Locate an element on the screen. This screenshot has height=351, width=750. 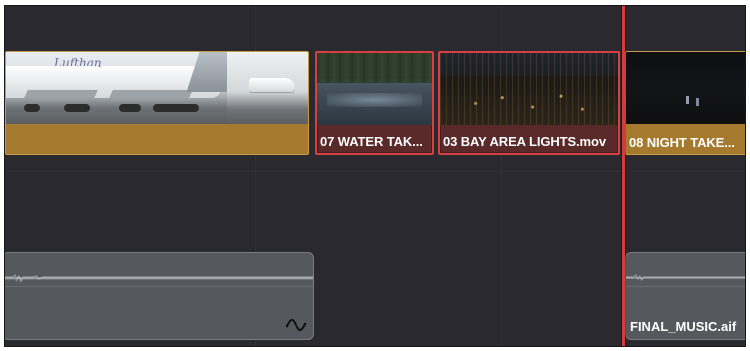
night-thumbnail is located at coordinates (685, 88).